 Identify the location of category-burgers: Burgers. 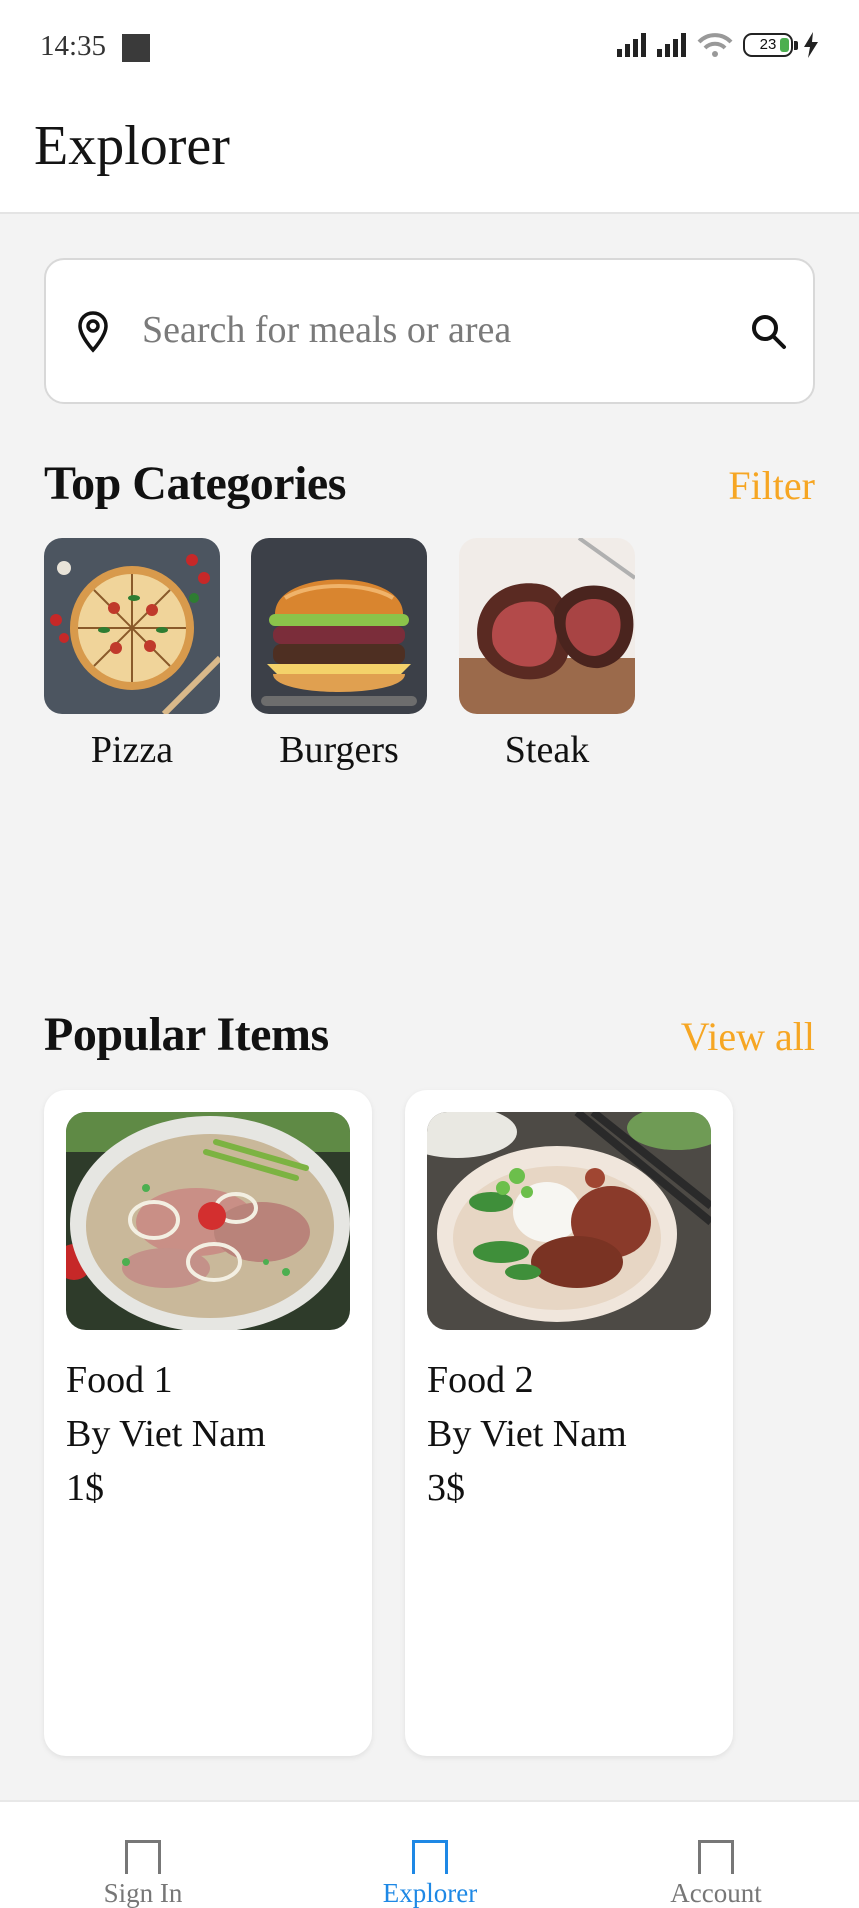
(339, 655).